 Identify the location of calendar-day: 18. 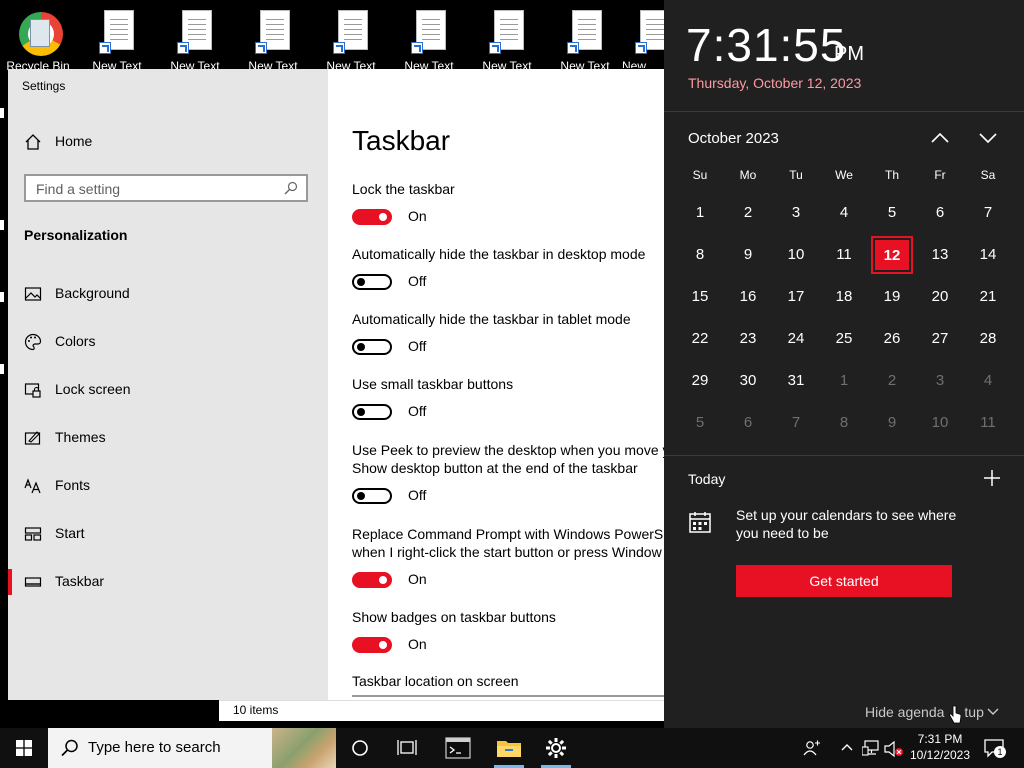
(844, 297).